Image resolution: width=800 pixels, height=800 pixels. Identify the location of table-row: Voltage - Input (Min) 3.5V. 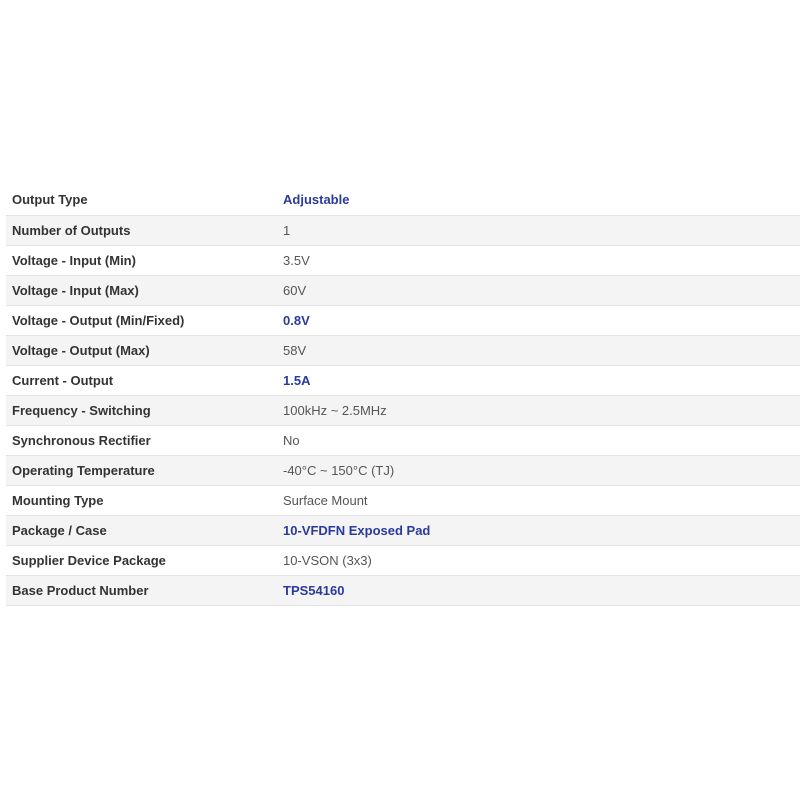
(403, 260).